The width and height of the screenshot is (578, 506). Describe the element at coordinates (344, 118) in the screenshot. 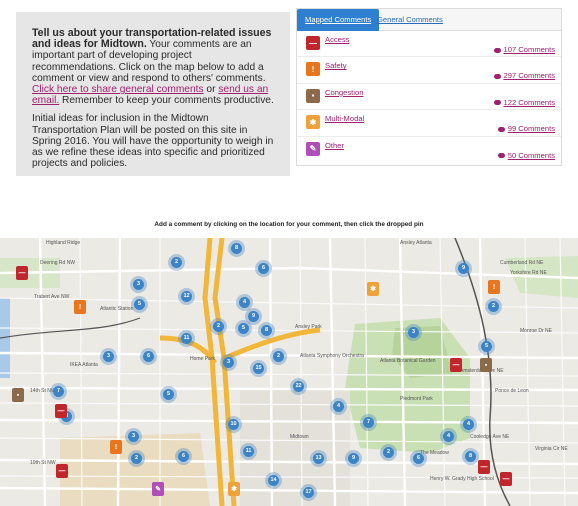

I see `category-link: Multi-Modal` at that location.